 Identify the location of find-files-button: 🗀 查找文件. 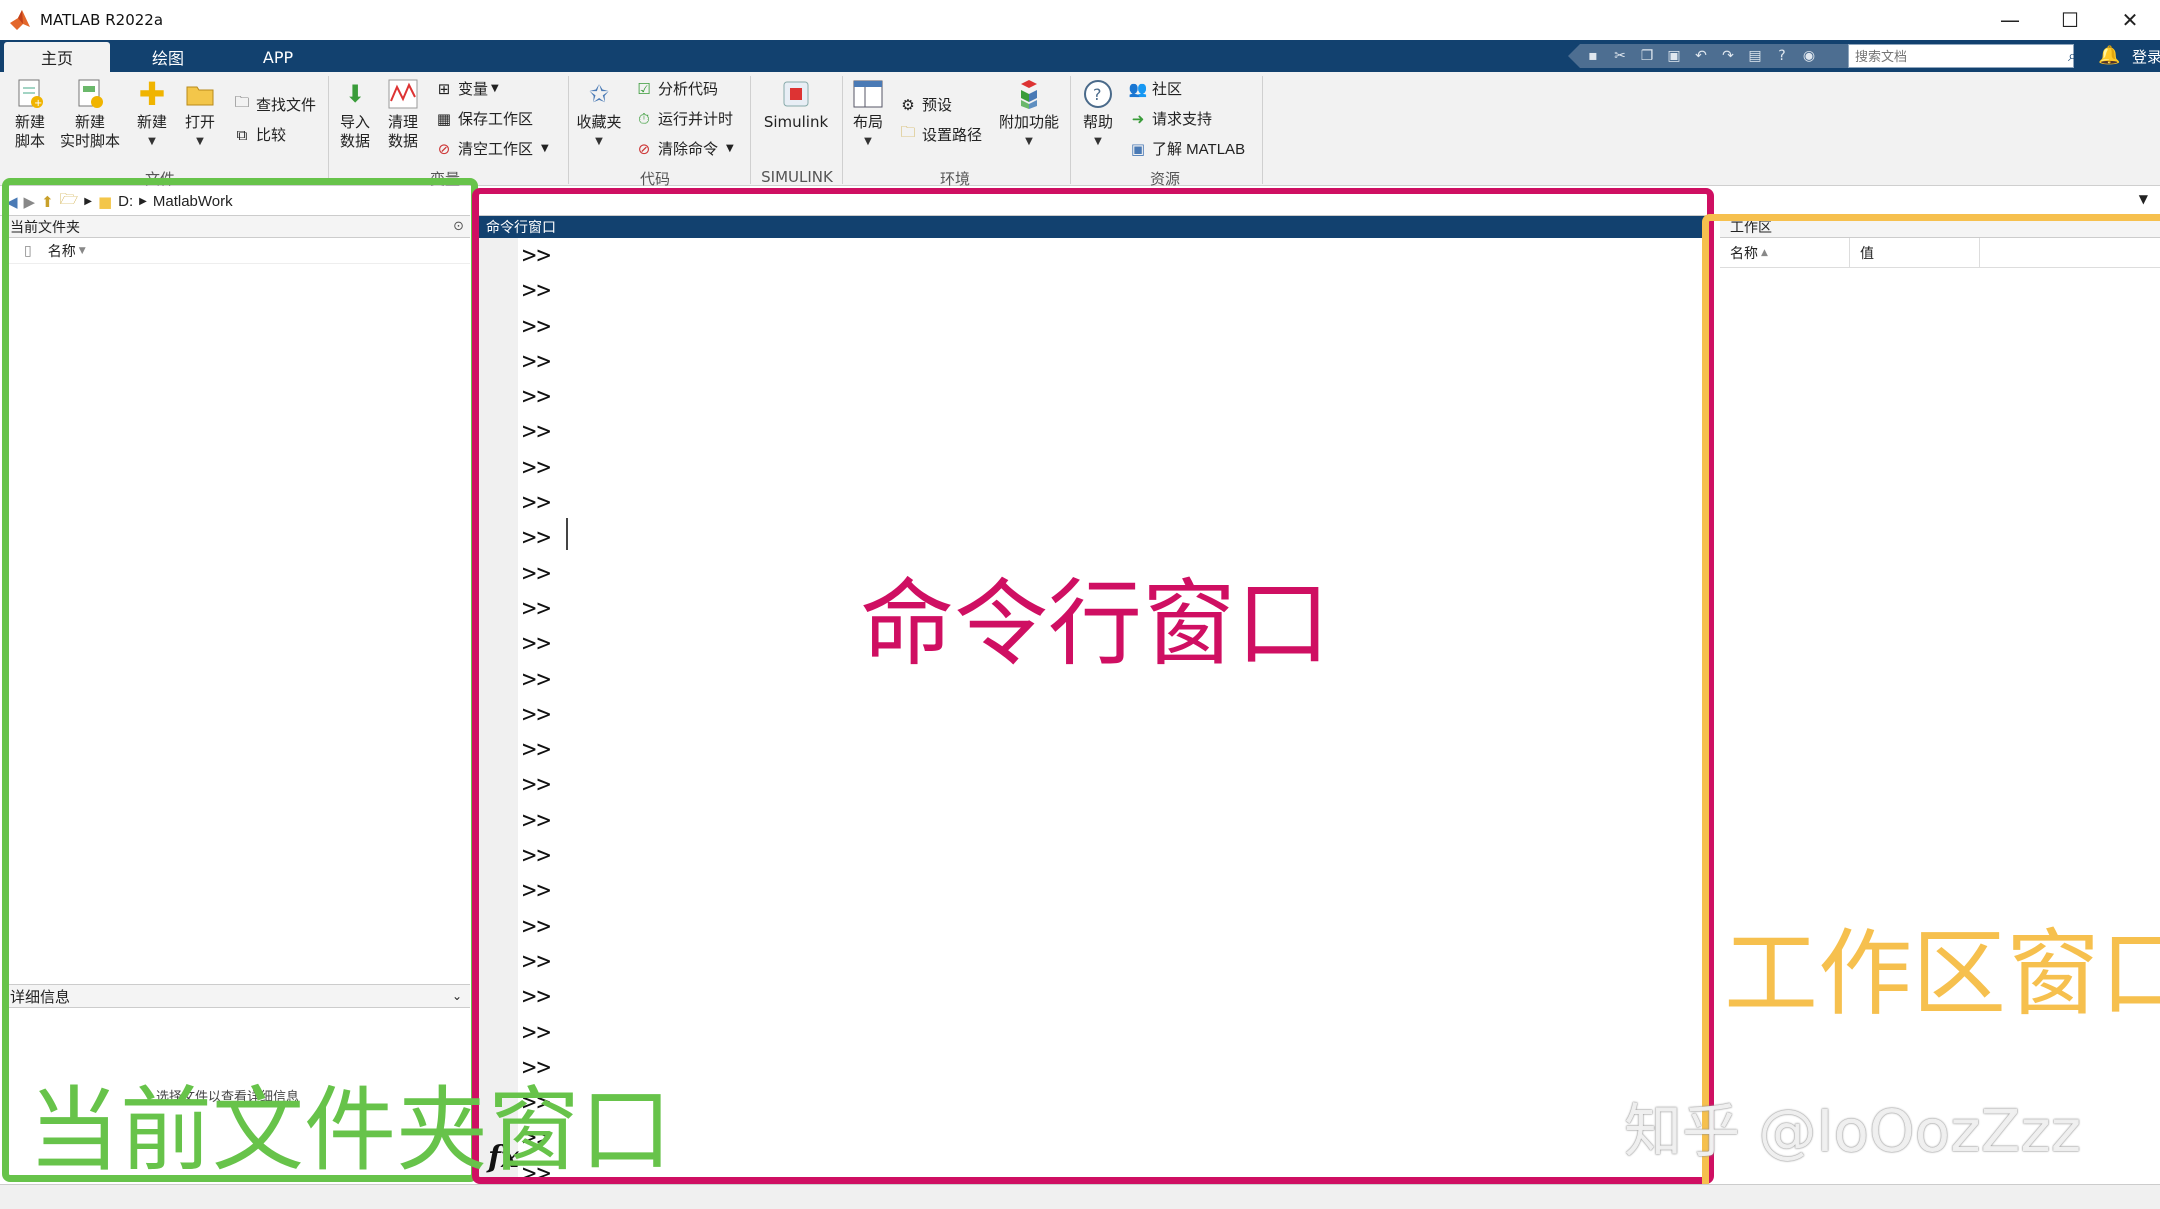
(274, 104).